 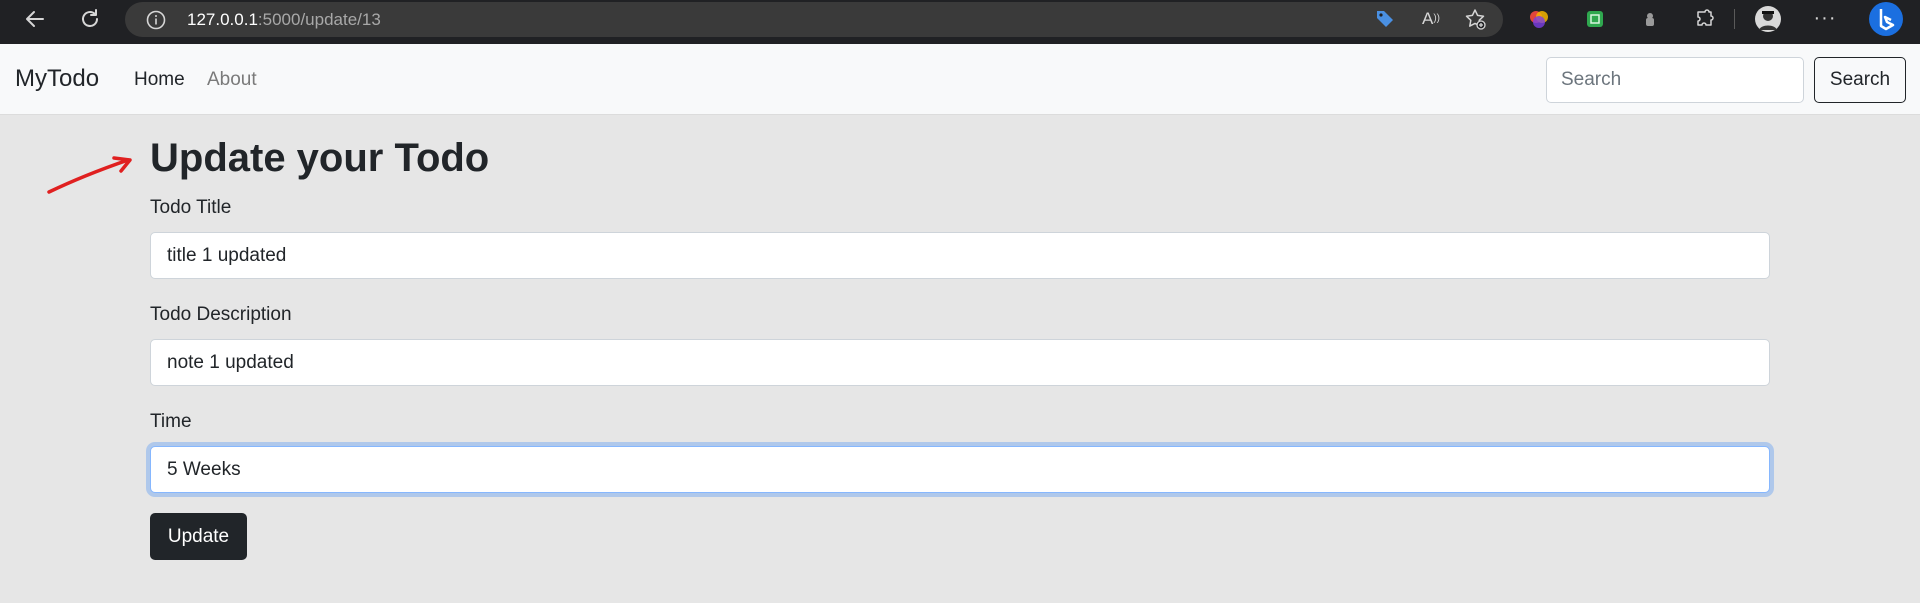 I want to click on info-icon, so click(x=156, y=22).